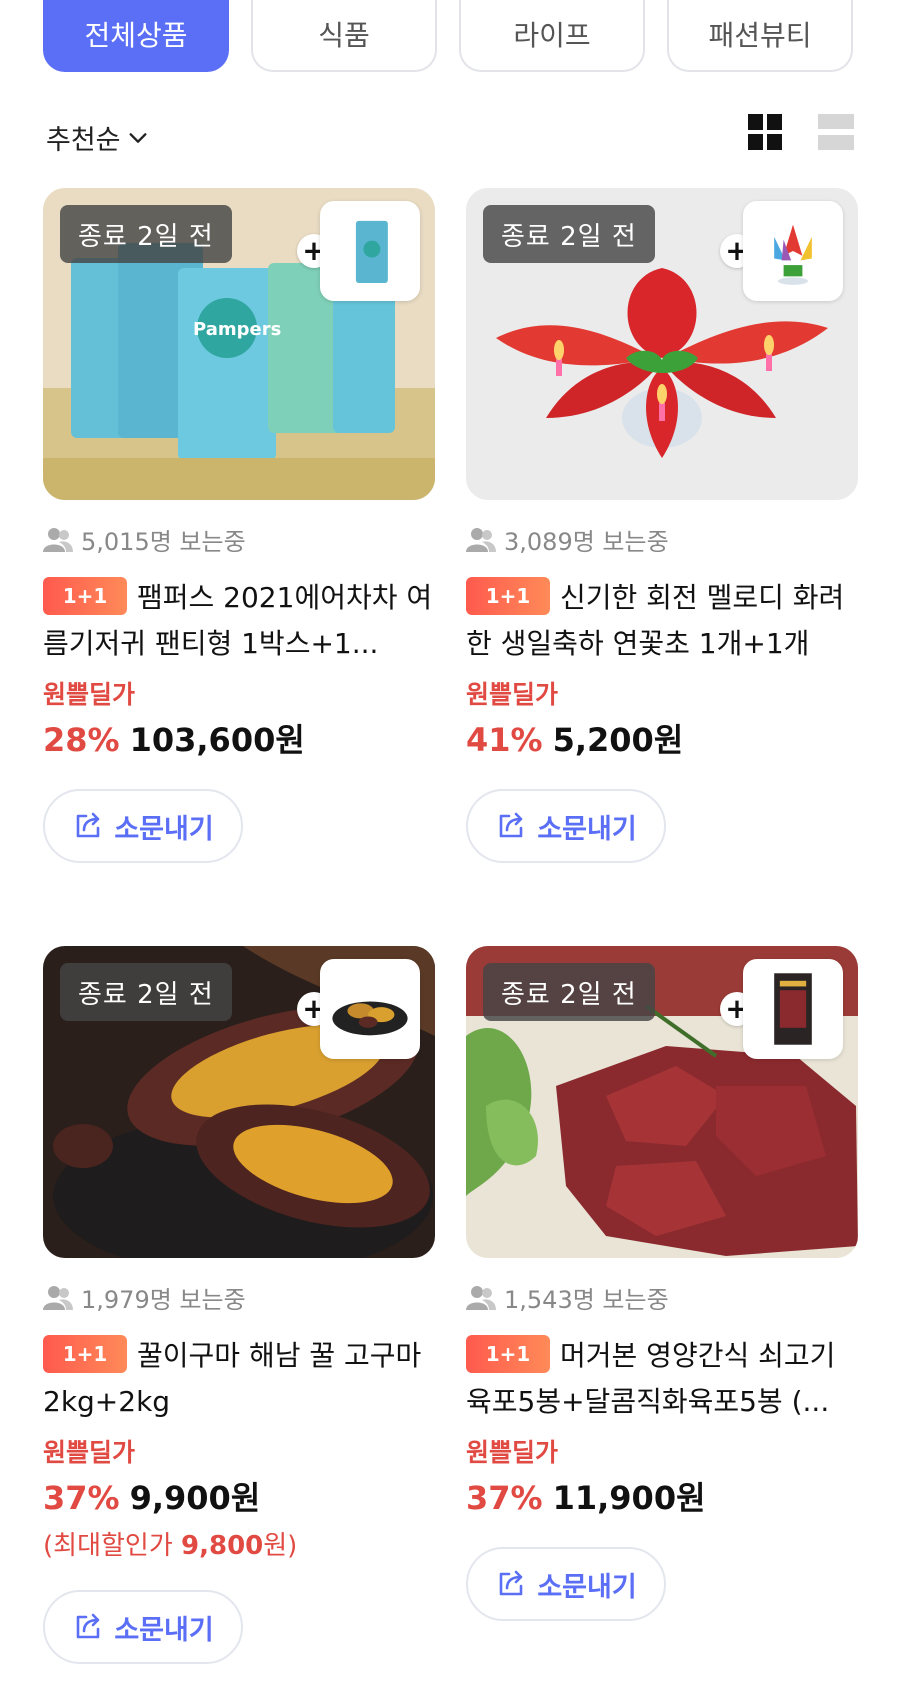 This screenshot has width=900, height=1697. I want to click on tab-fashion-beauty: 패션뷰티, so click(760, 36).